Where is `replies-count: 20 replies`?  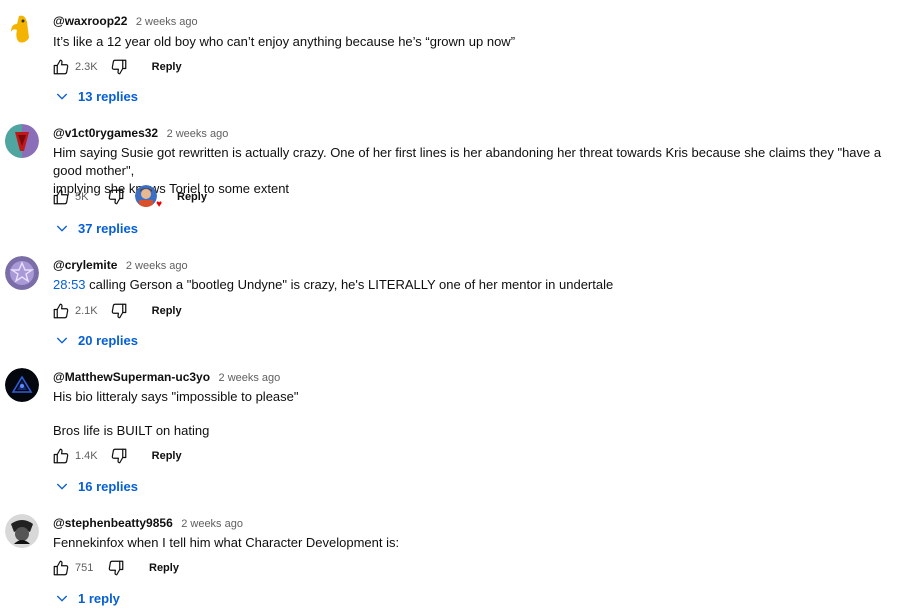
replies-count: 20 replies is located at coordinates (108, 340).